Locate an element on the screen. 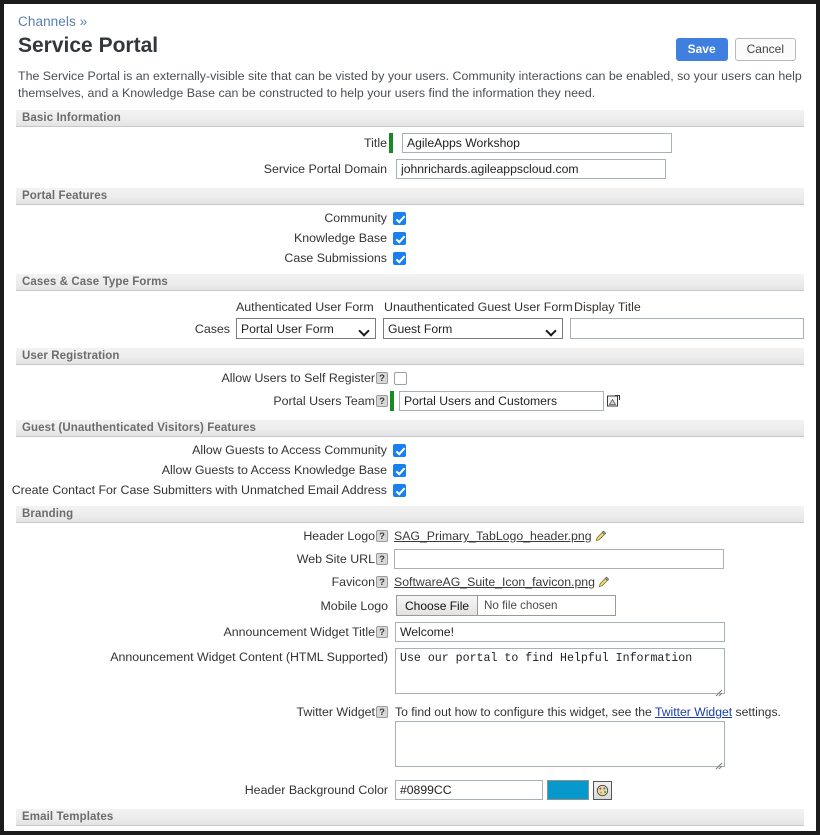 Image resolution: width=820 pixels, height=835 pixels. twitter-textarea-wrap is located at coordinates (560, 746).